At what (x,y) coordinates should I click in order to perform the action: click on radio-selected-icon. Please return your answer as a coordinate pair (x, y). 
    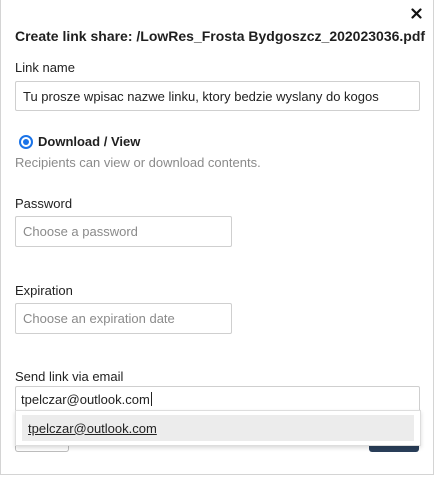
    Looking at the image, I should click on (26, 141).